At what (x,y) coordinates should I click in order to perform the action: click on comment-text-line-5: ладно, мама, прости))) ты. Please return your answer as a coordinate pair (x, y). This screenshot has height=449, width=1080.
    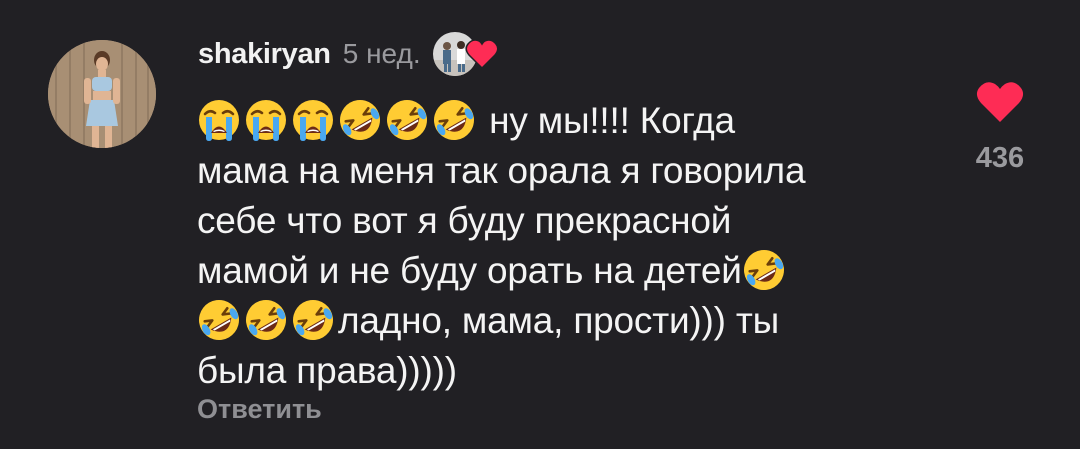
    Looking at the image, I should click on (559, 320).